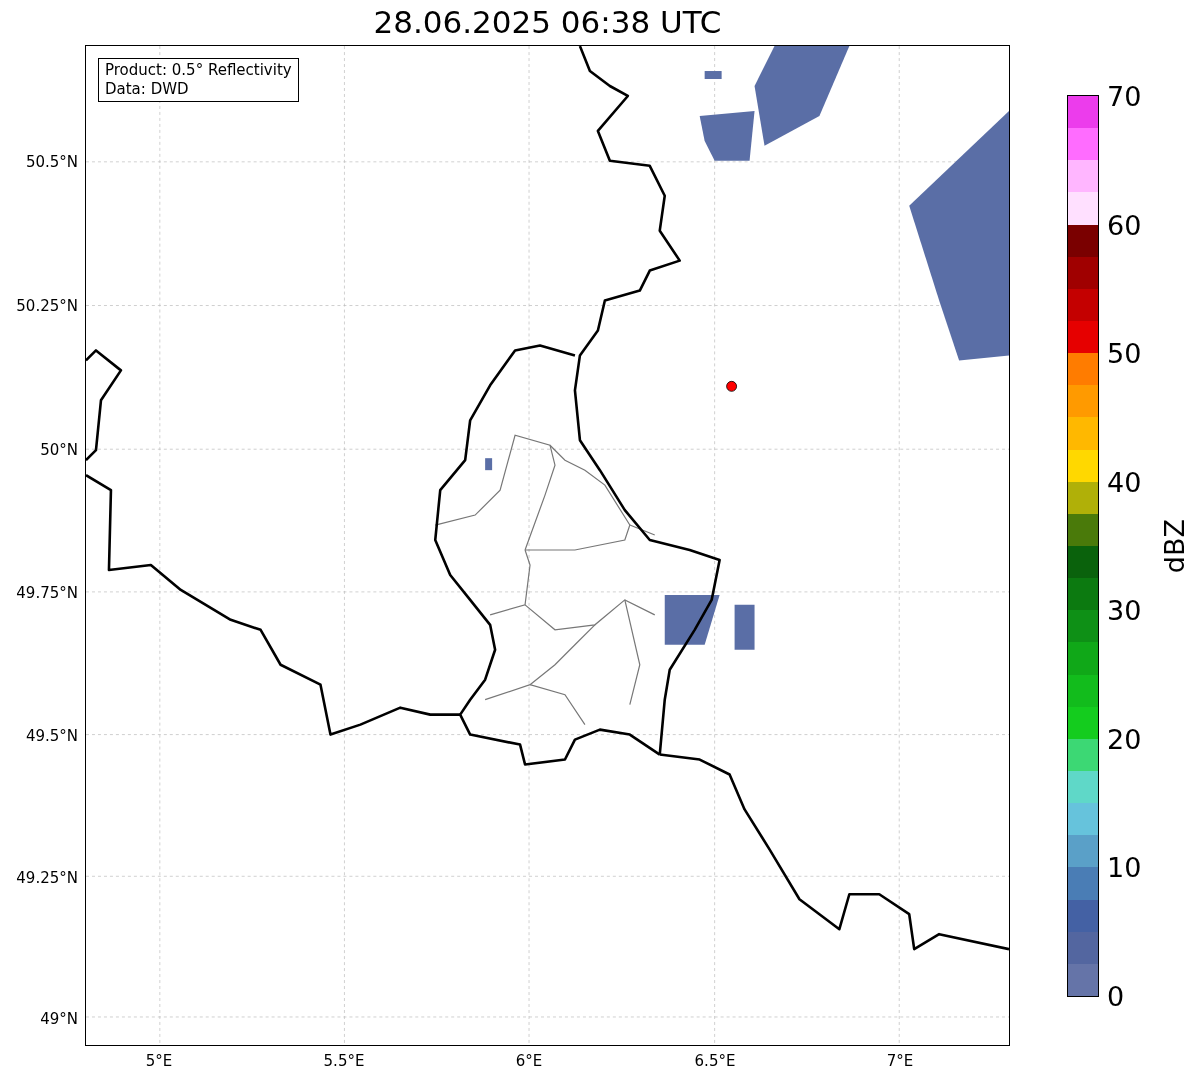  What do you see at coordinates (1124, 867) in the screenshot?
I see `colorbar-tick-label: 10` at bounding box center [1124, 867].